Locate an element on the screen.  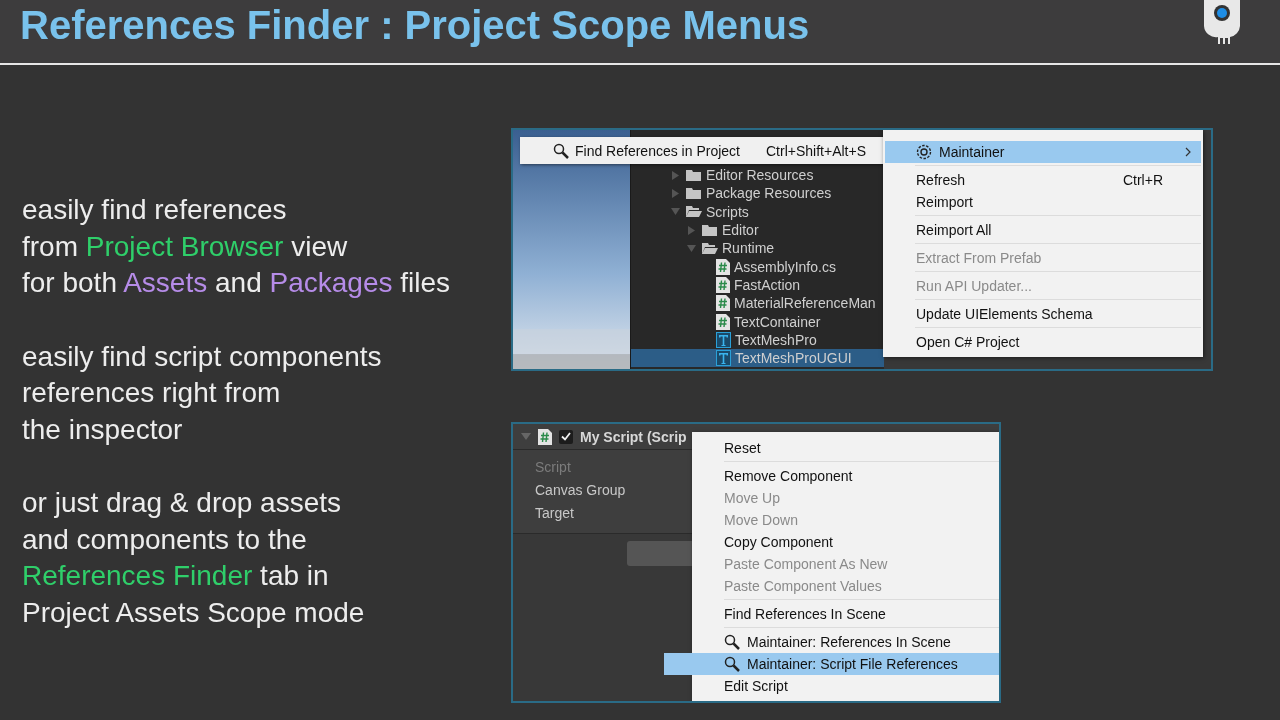
menu-item: Reimport All is located at coordinates (1043, 230).